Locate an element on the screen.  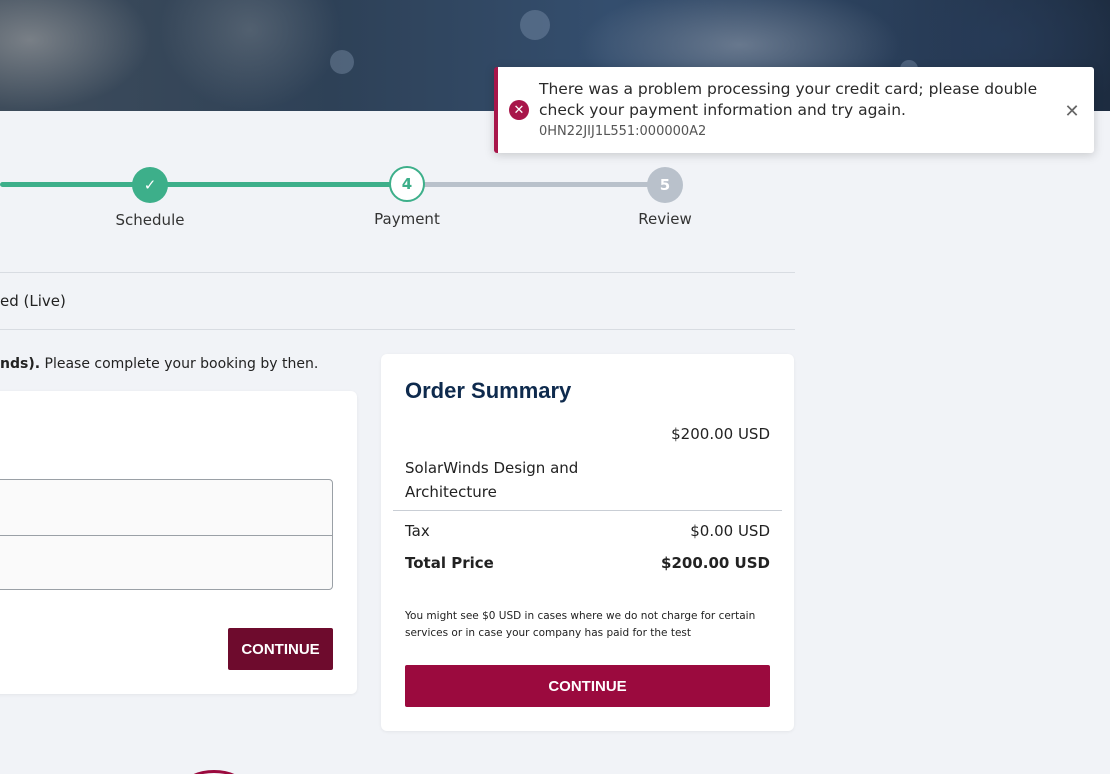
step-schedule-label: Schedule is located at coordinates (150, 220).